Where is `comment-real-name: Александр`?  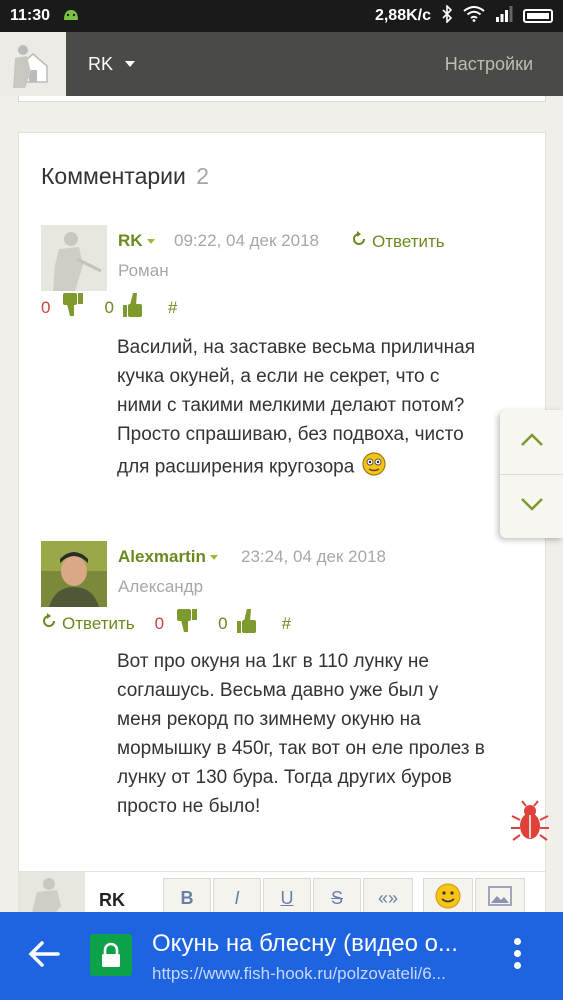 comment-real-name: Александр is located at coordinates (161, 586).